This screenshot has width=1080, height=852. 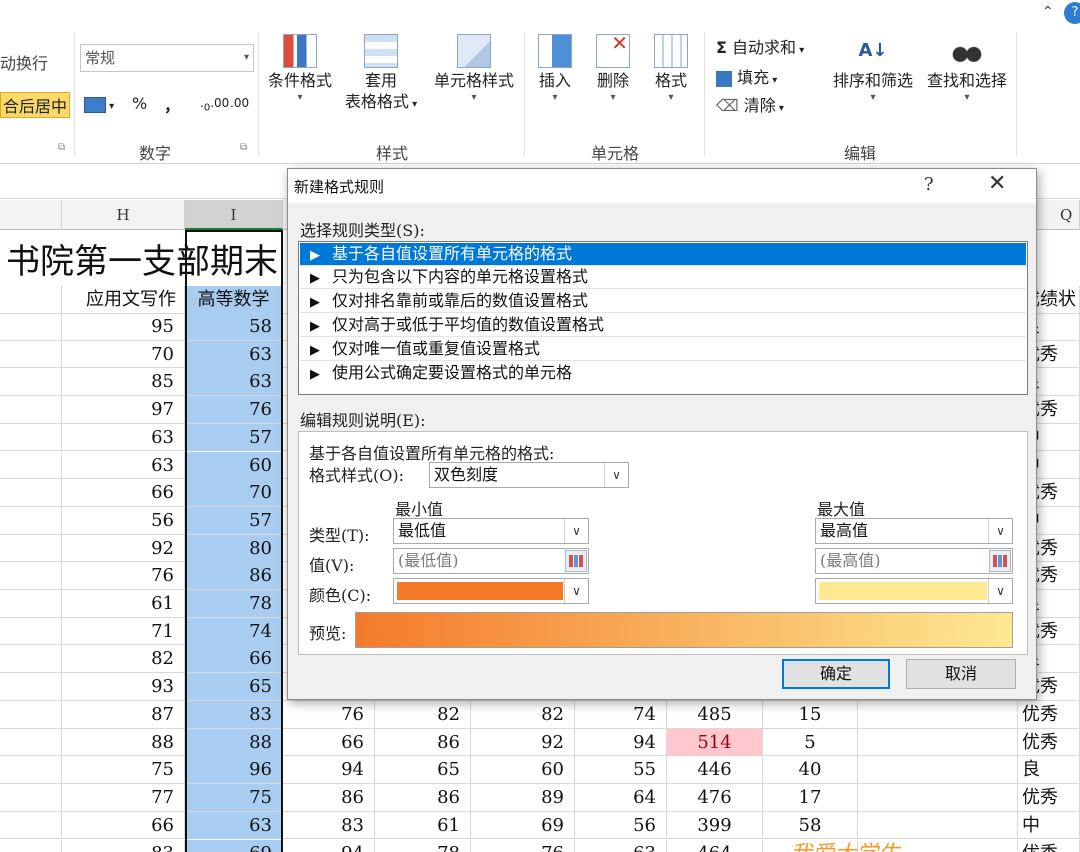 I want to click on table-cell: 95, so click(x=123, y=326).